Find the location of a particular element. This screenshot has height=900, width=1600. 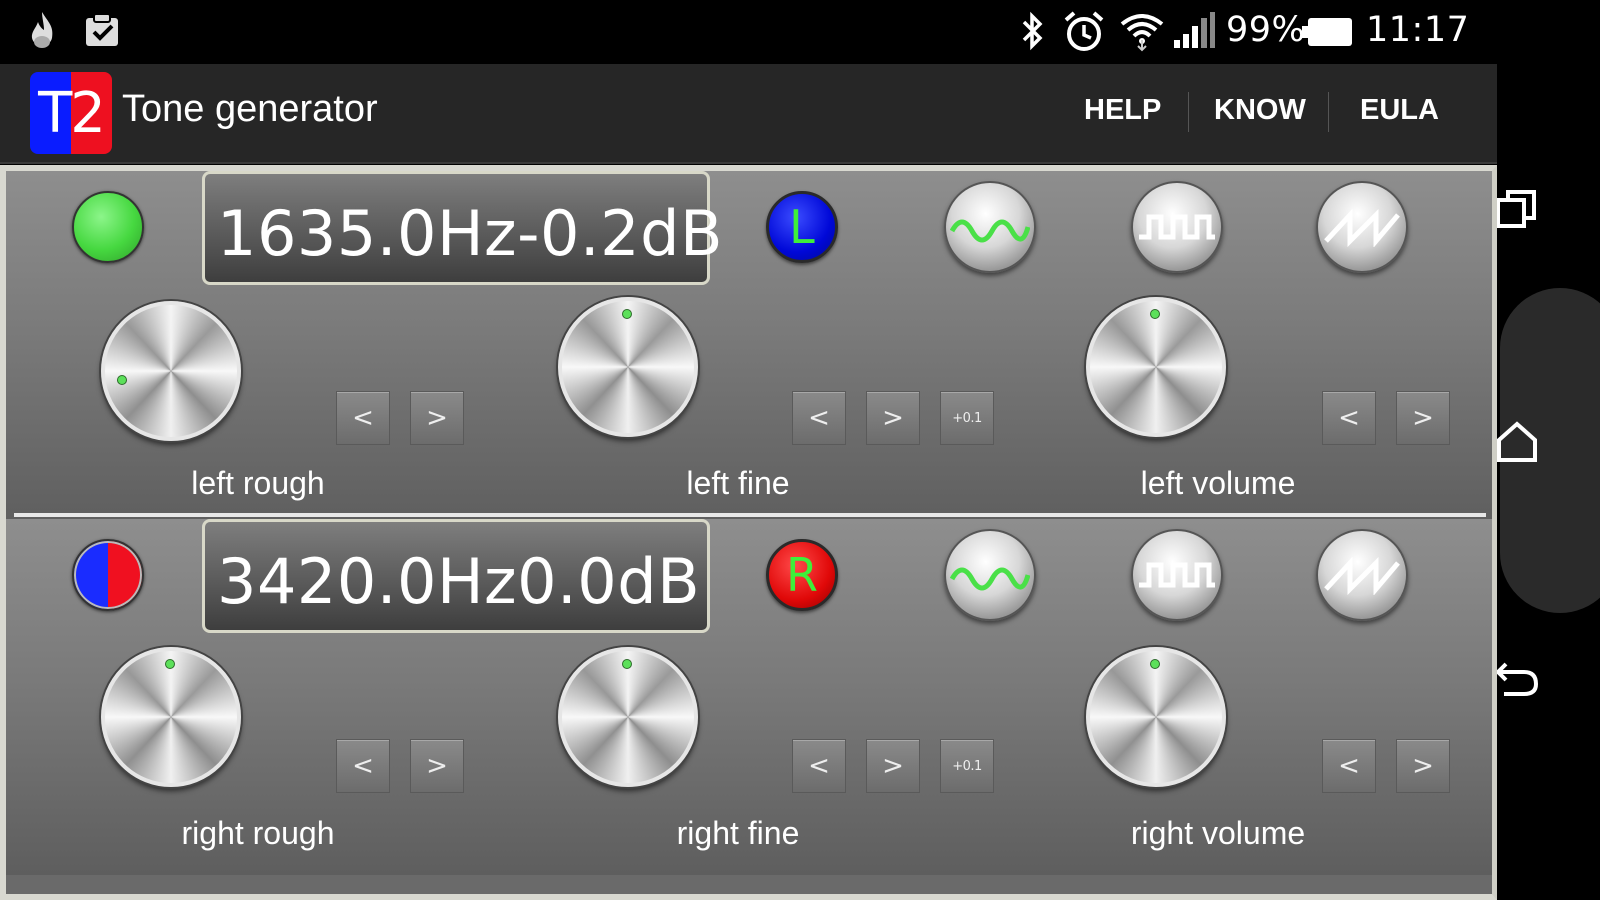

right-rough-knob is located at coordinates (171, 717).